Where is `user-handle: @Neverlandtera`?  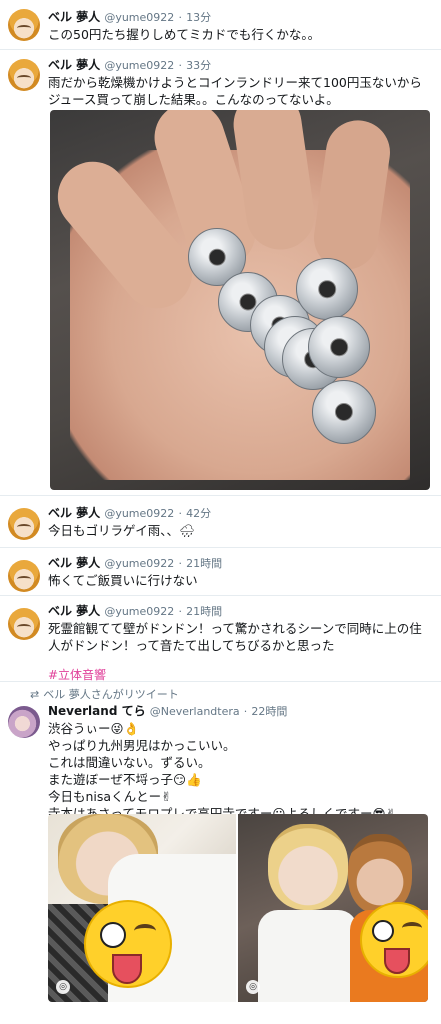
user-handle: @Neverlandtera is located at coordinates (195, 711).